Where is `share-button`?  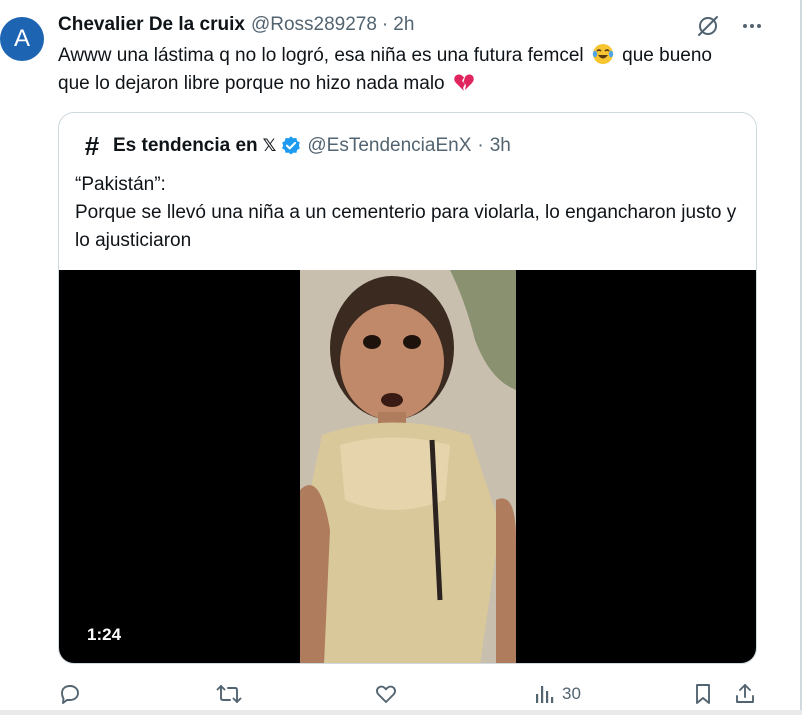 share-button is located at coordinates (745, 694).